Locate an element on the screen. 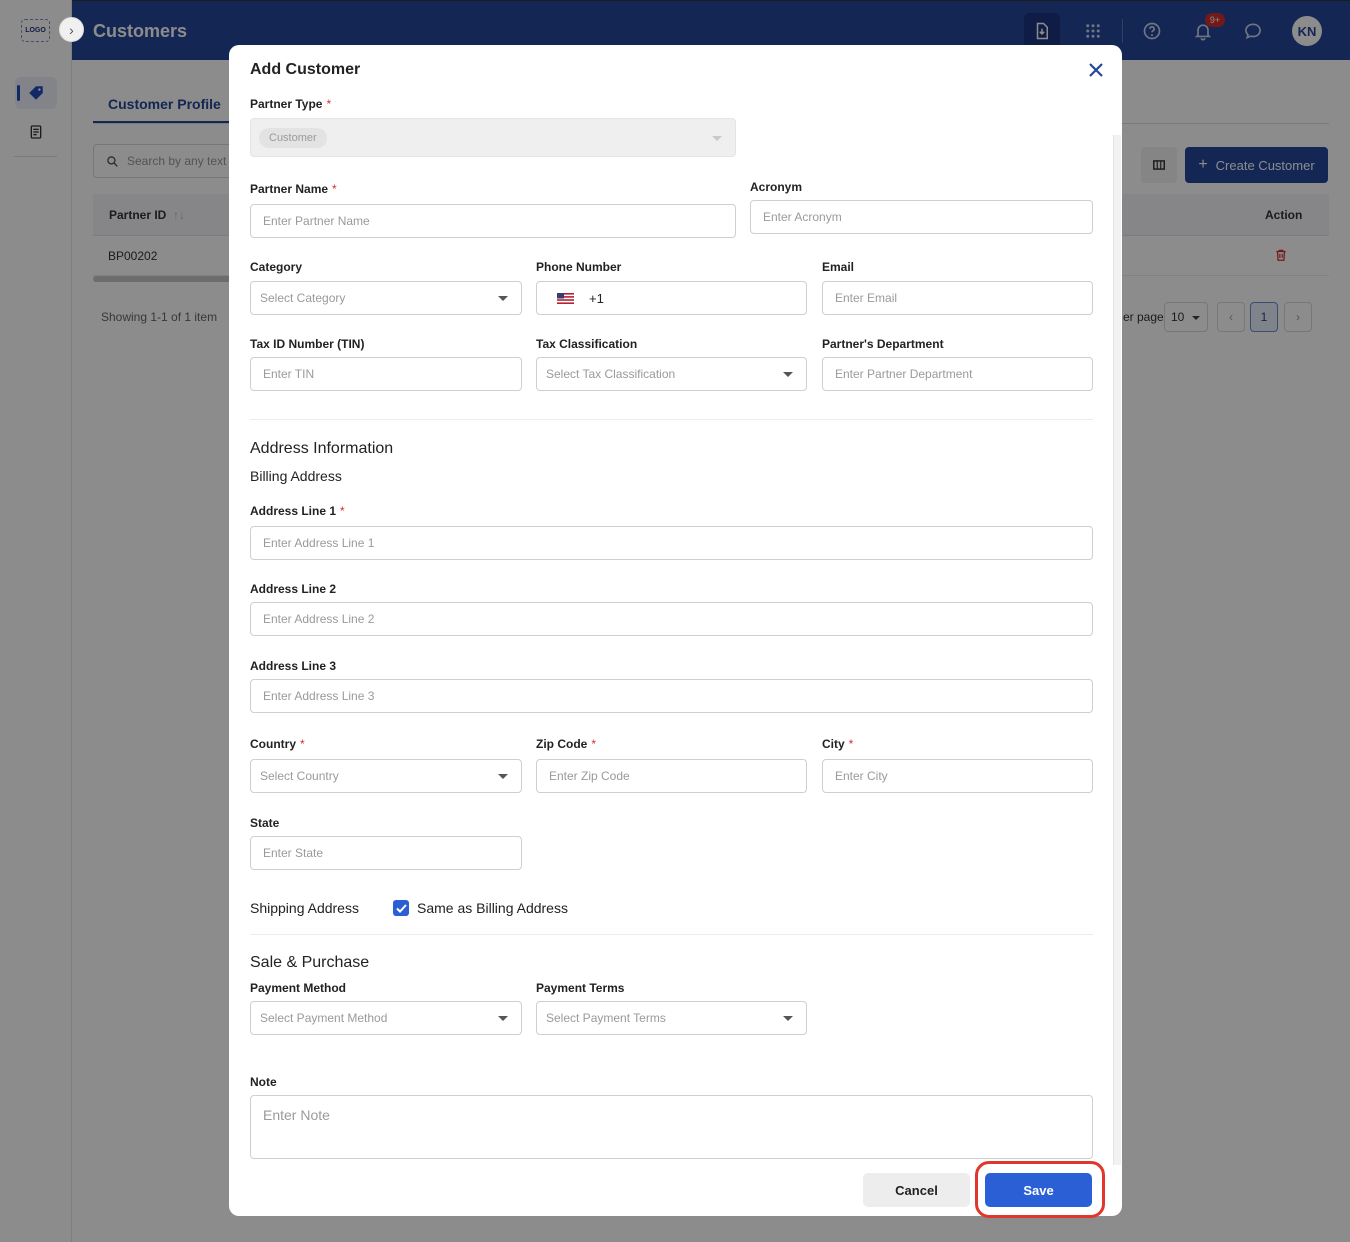 This screenshot has height=1242, width=1350. sale-purchase-title: Sale & Purchase is located at coordinates (310, 962).